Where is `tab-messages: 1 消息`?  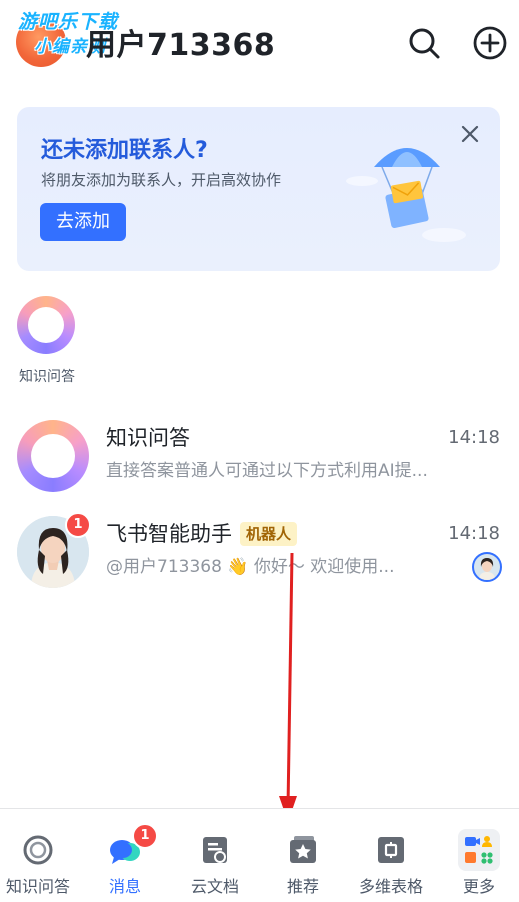
tab-messages: 1 消息 is located at coordinates (125, 855).